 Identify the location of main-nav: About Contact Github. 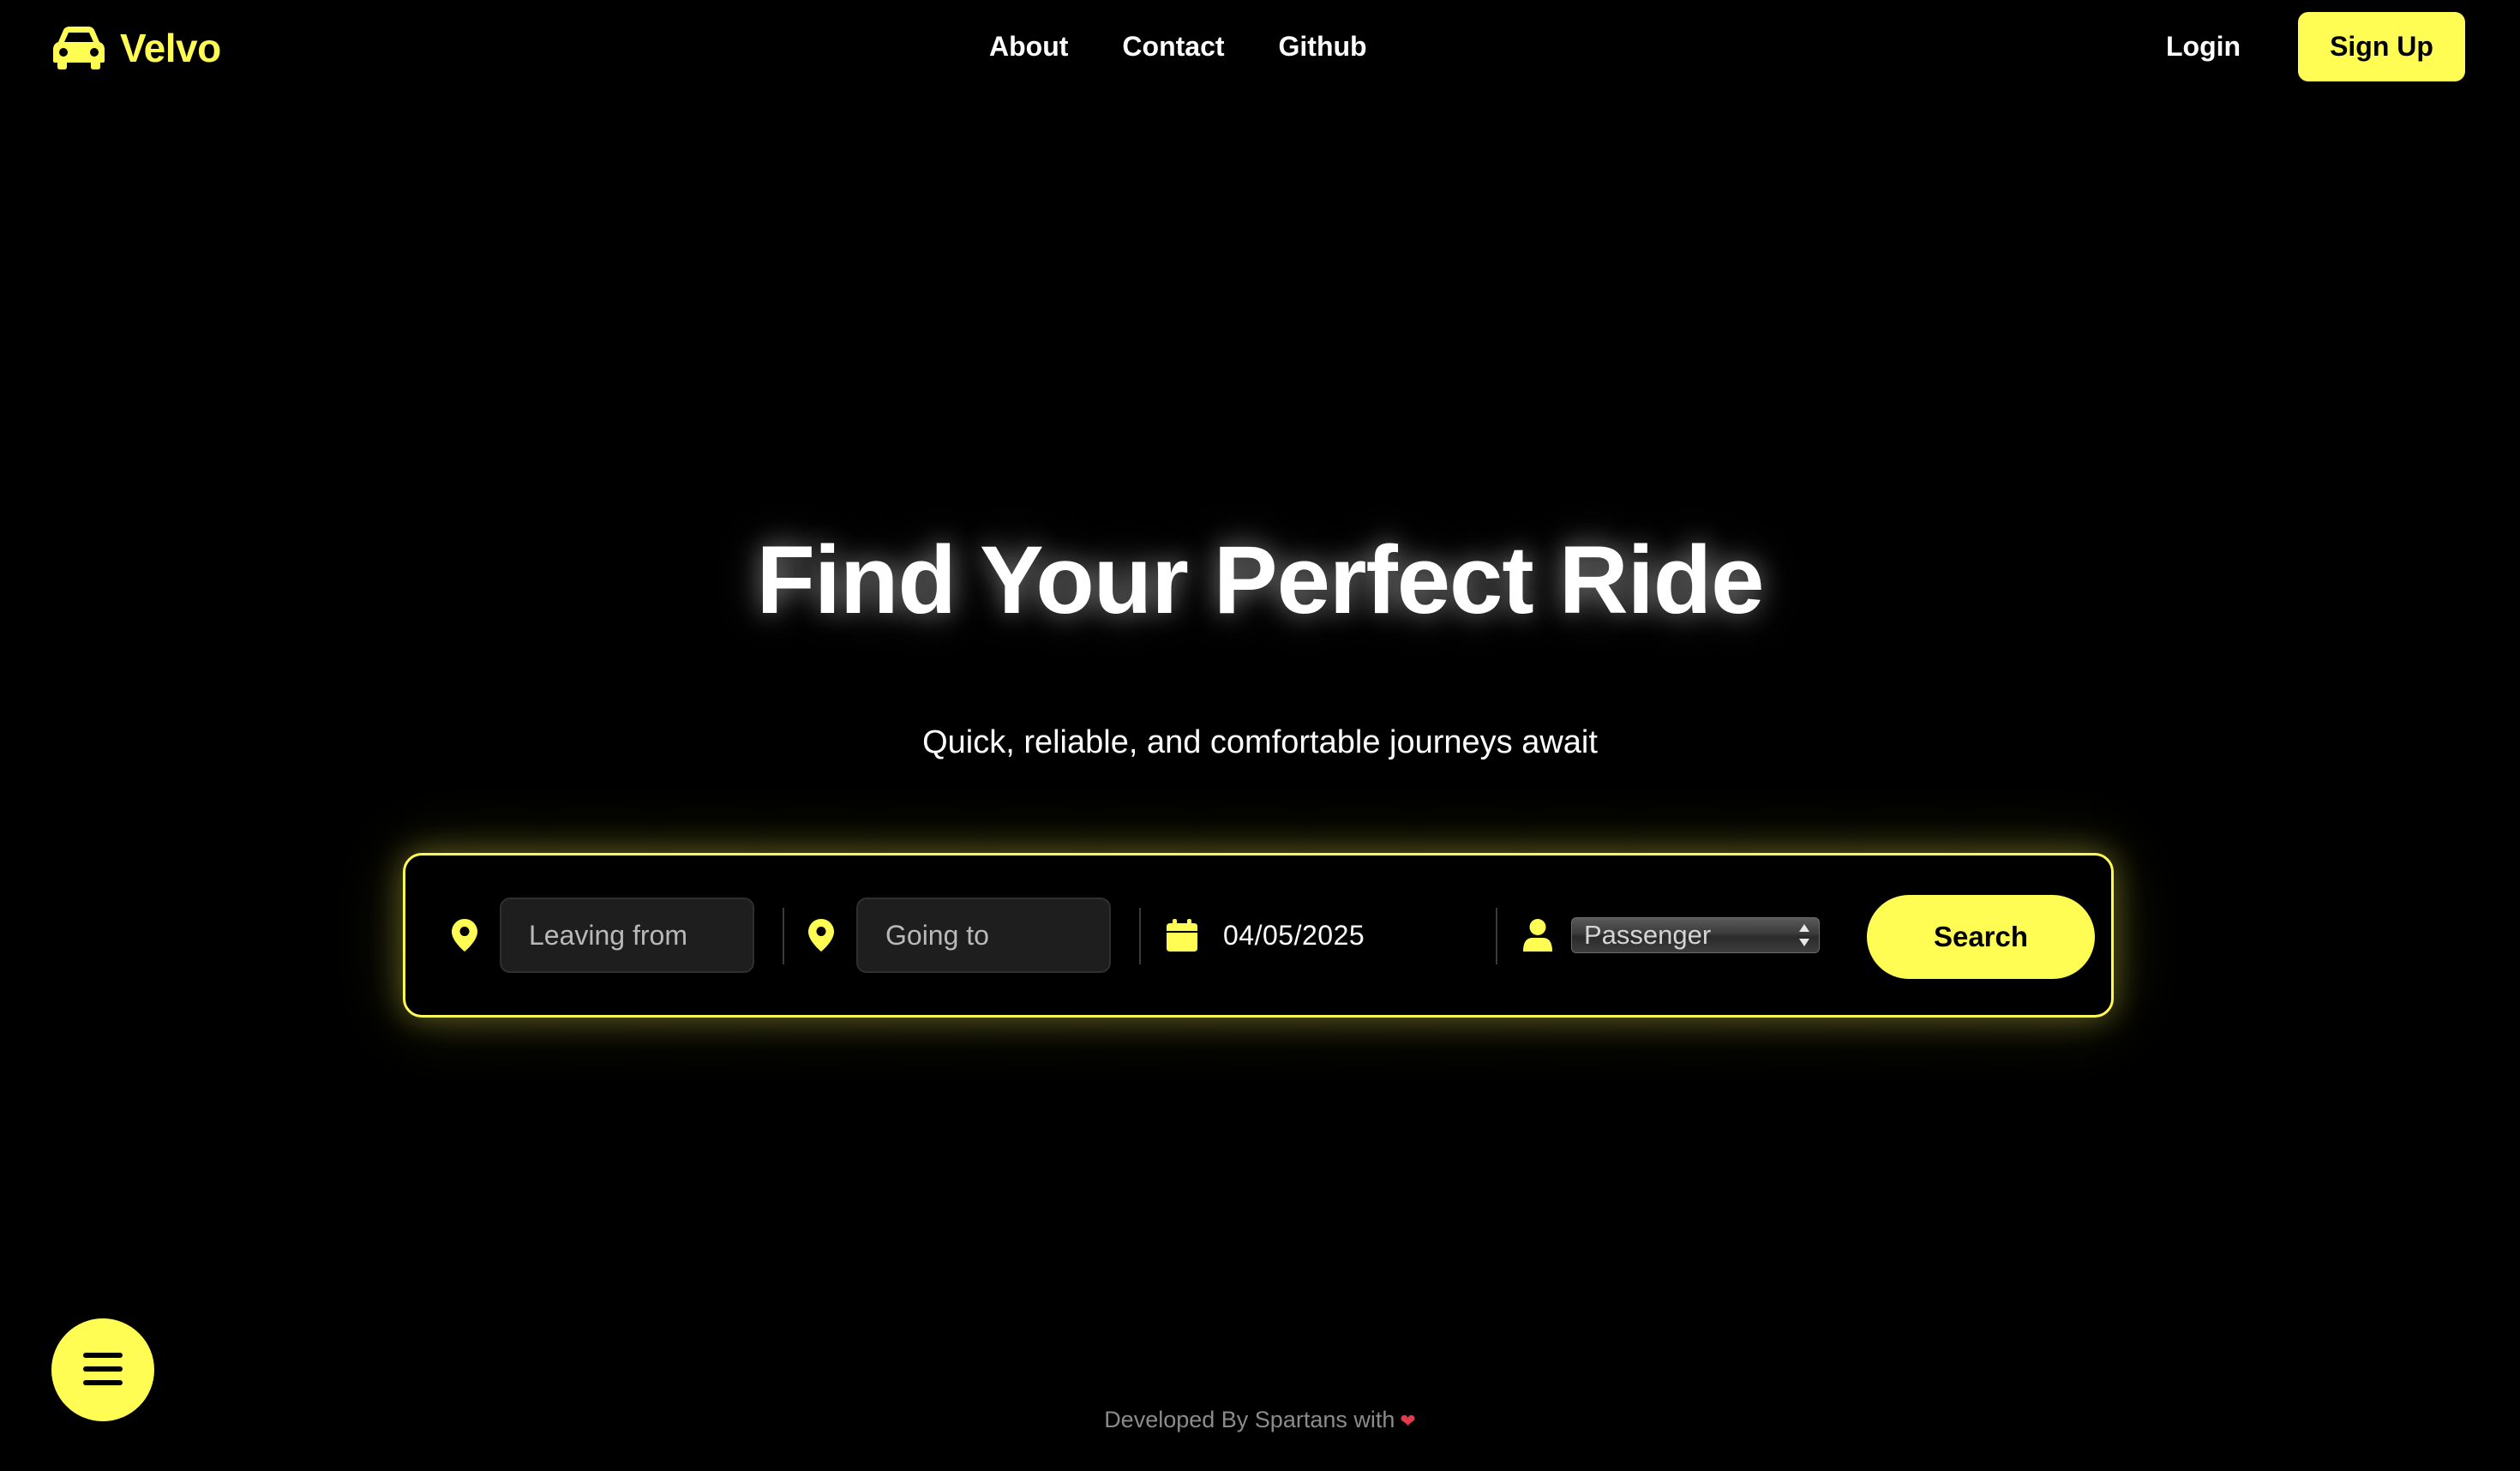
(1178, 46).